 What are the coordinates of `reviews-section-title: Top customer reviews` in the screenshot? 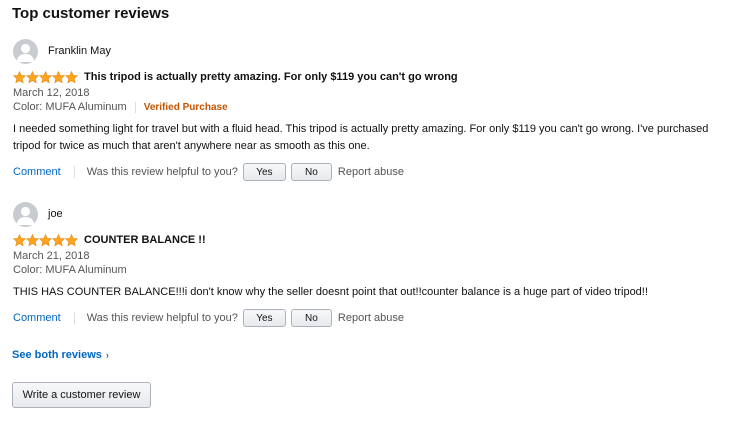 It's located at (91, 13).